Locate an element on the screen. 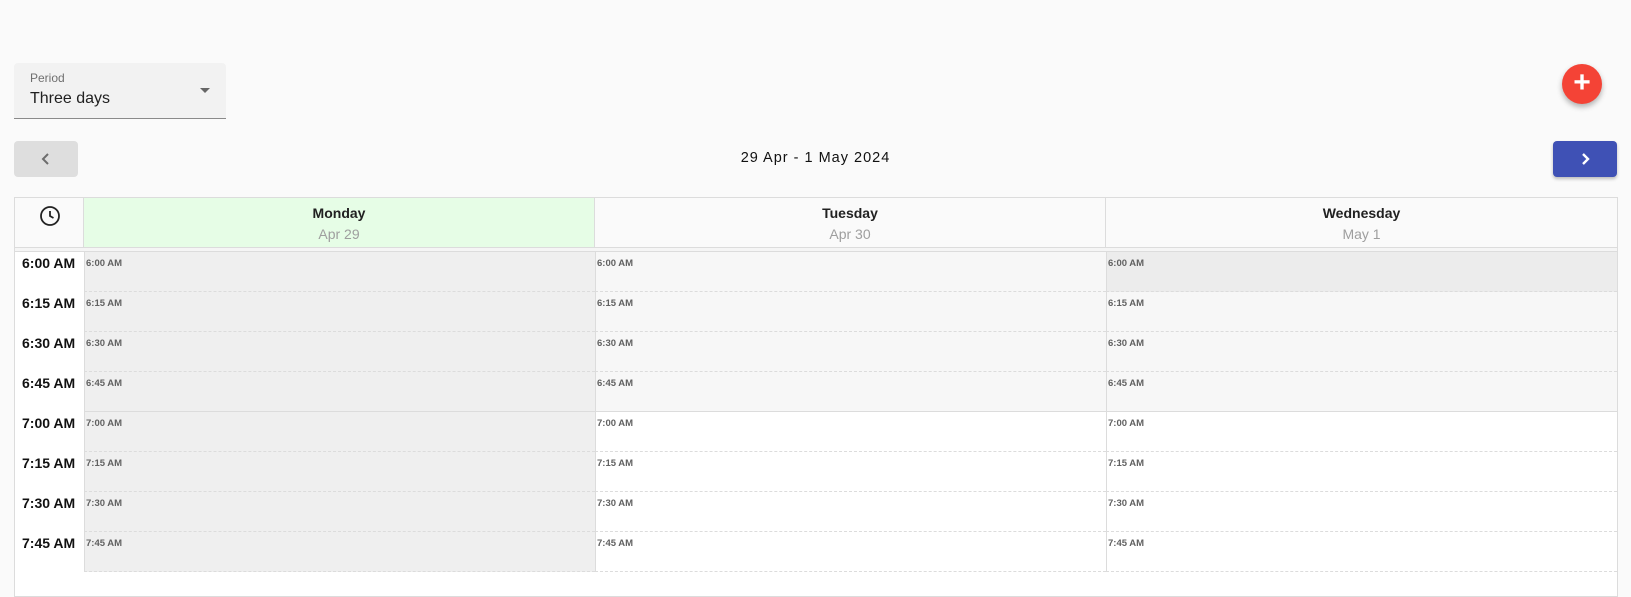  dropdown-arrow-icon is located at coordinates (205, 90).